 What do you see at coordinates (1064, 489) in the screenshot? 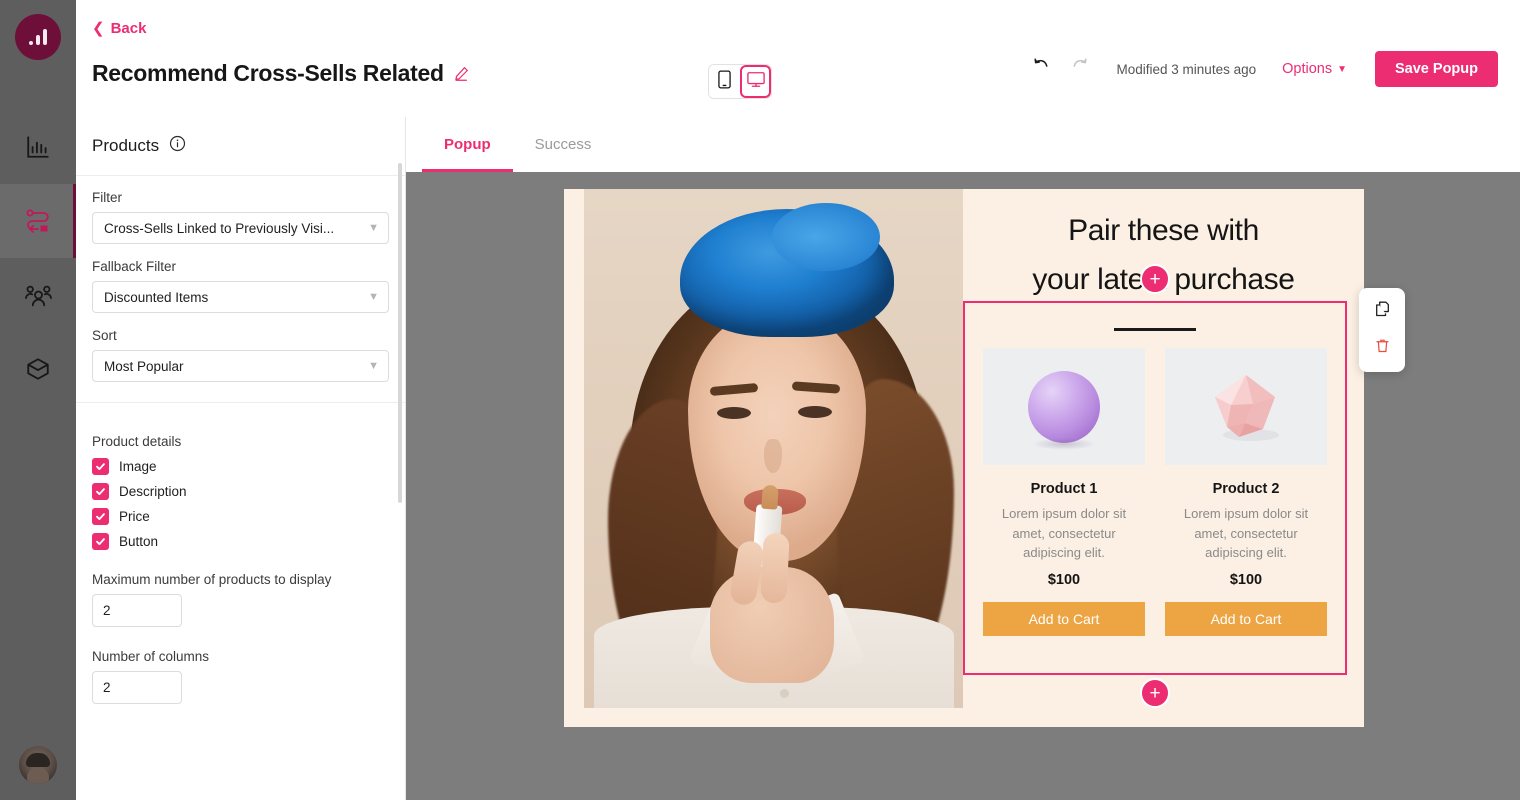
I see `product-name: Product 1` at bounding box center [1064, 489].